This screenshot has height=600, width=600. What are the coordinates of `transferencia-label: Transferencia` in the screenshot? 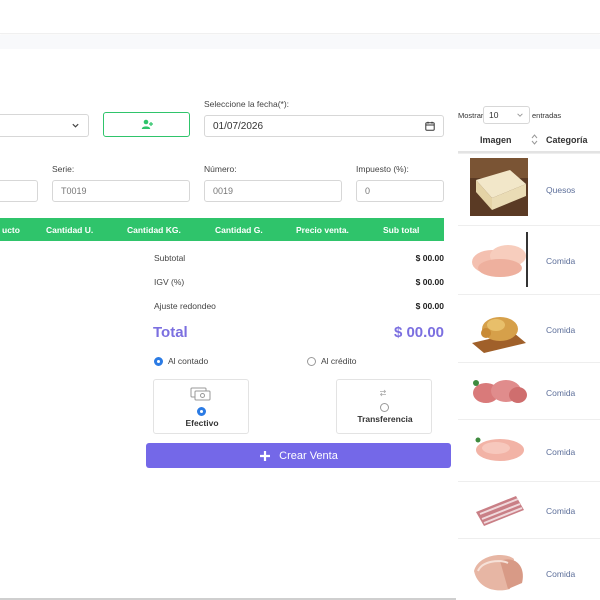 It's located at (385, 419).